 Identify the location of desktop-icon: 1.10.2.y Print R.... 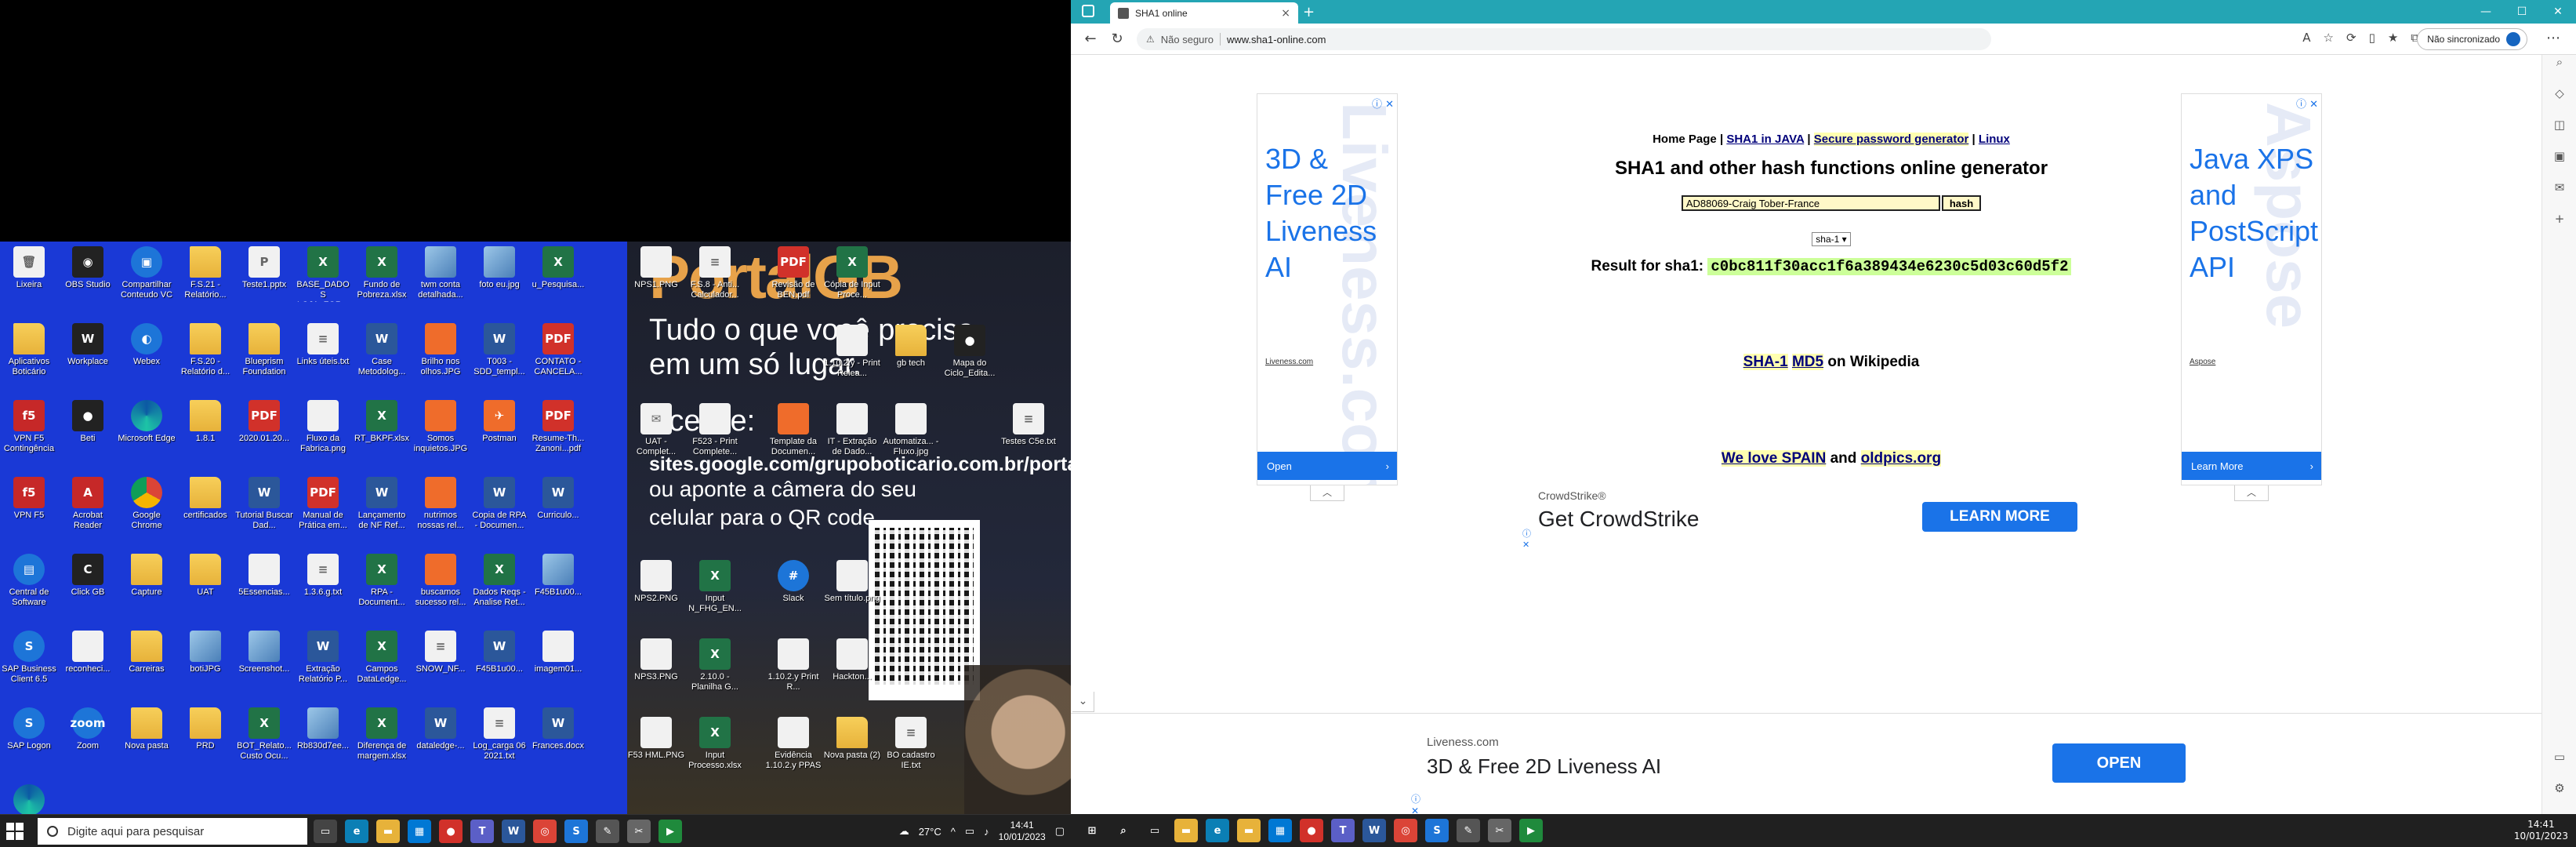
(793, 674).